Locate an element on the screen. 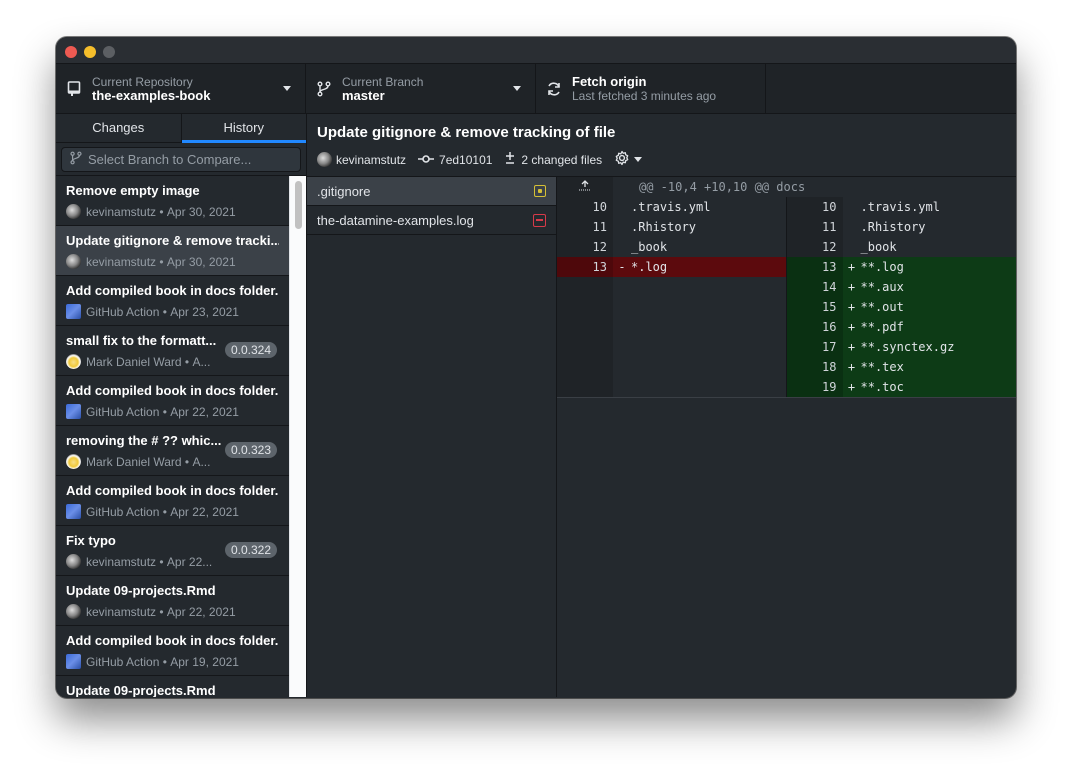 This screenshot has width=1072, height=772. sidebar-tabs: Changes History is located at coordinates (181, 128).